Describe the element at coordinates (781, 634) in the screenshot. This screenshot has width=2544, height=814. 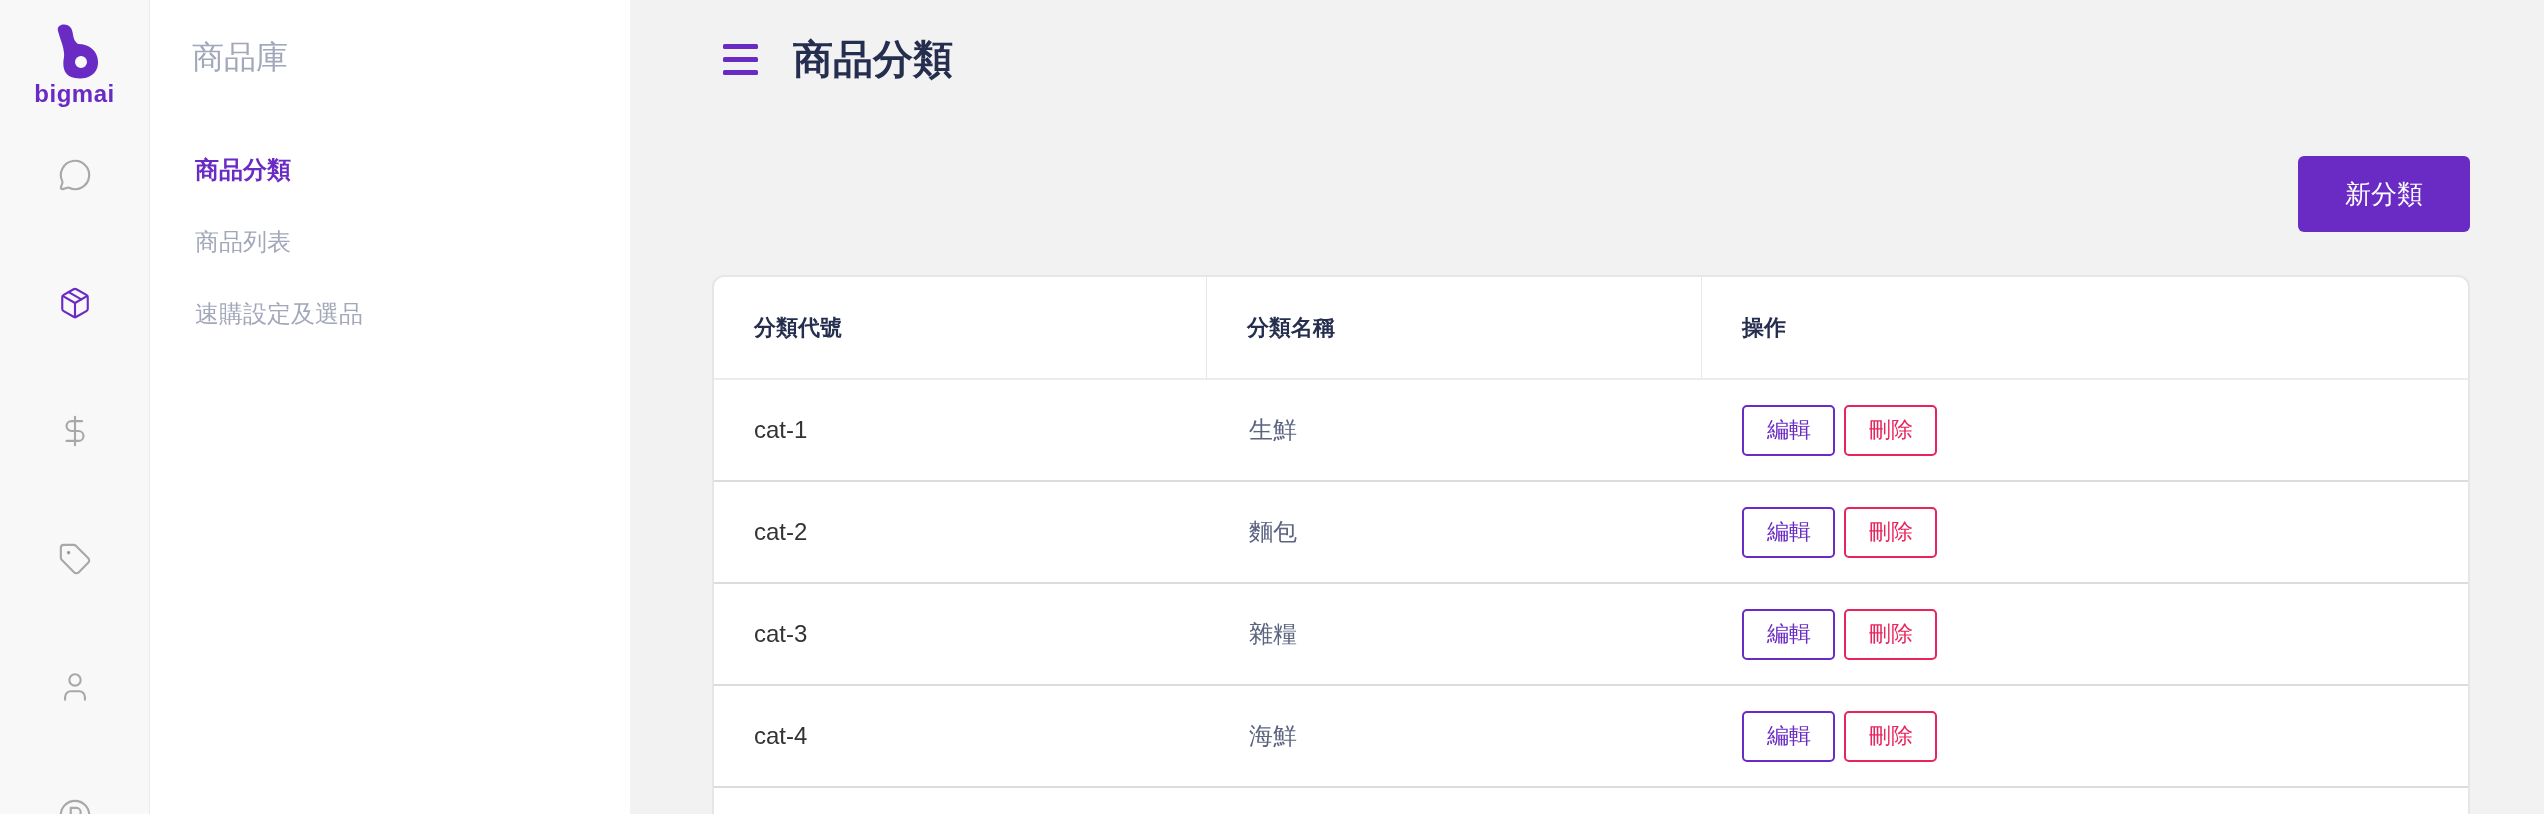
I see `table-cell: cat-3` at that location.